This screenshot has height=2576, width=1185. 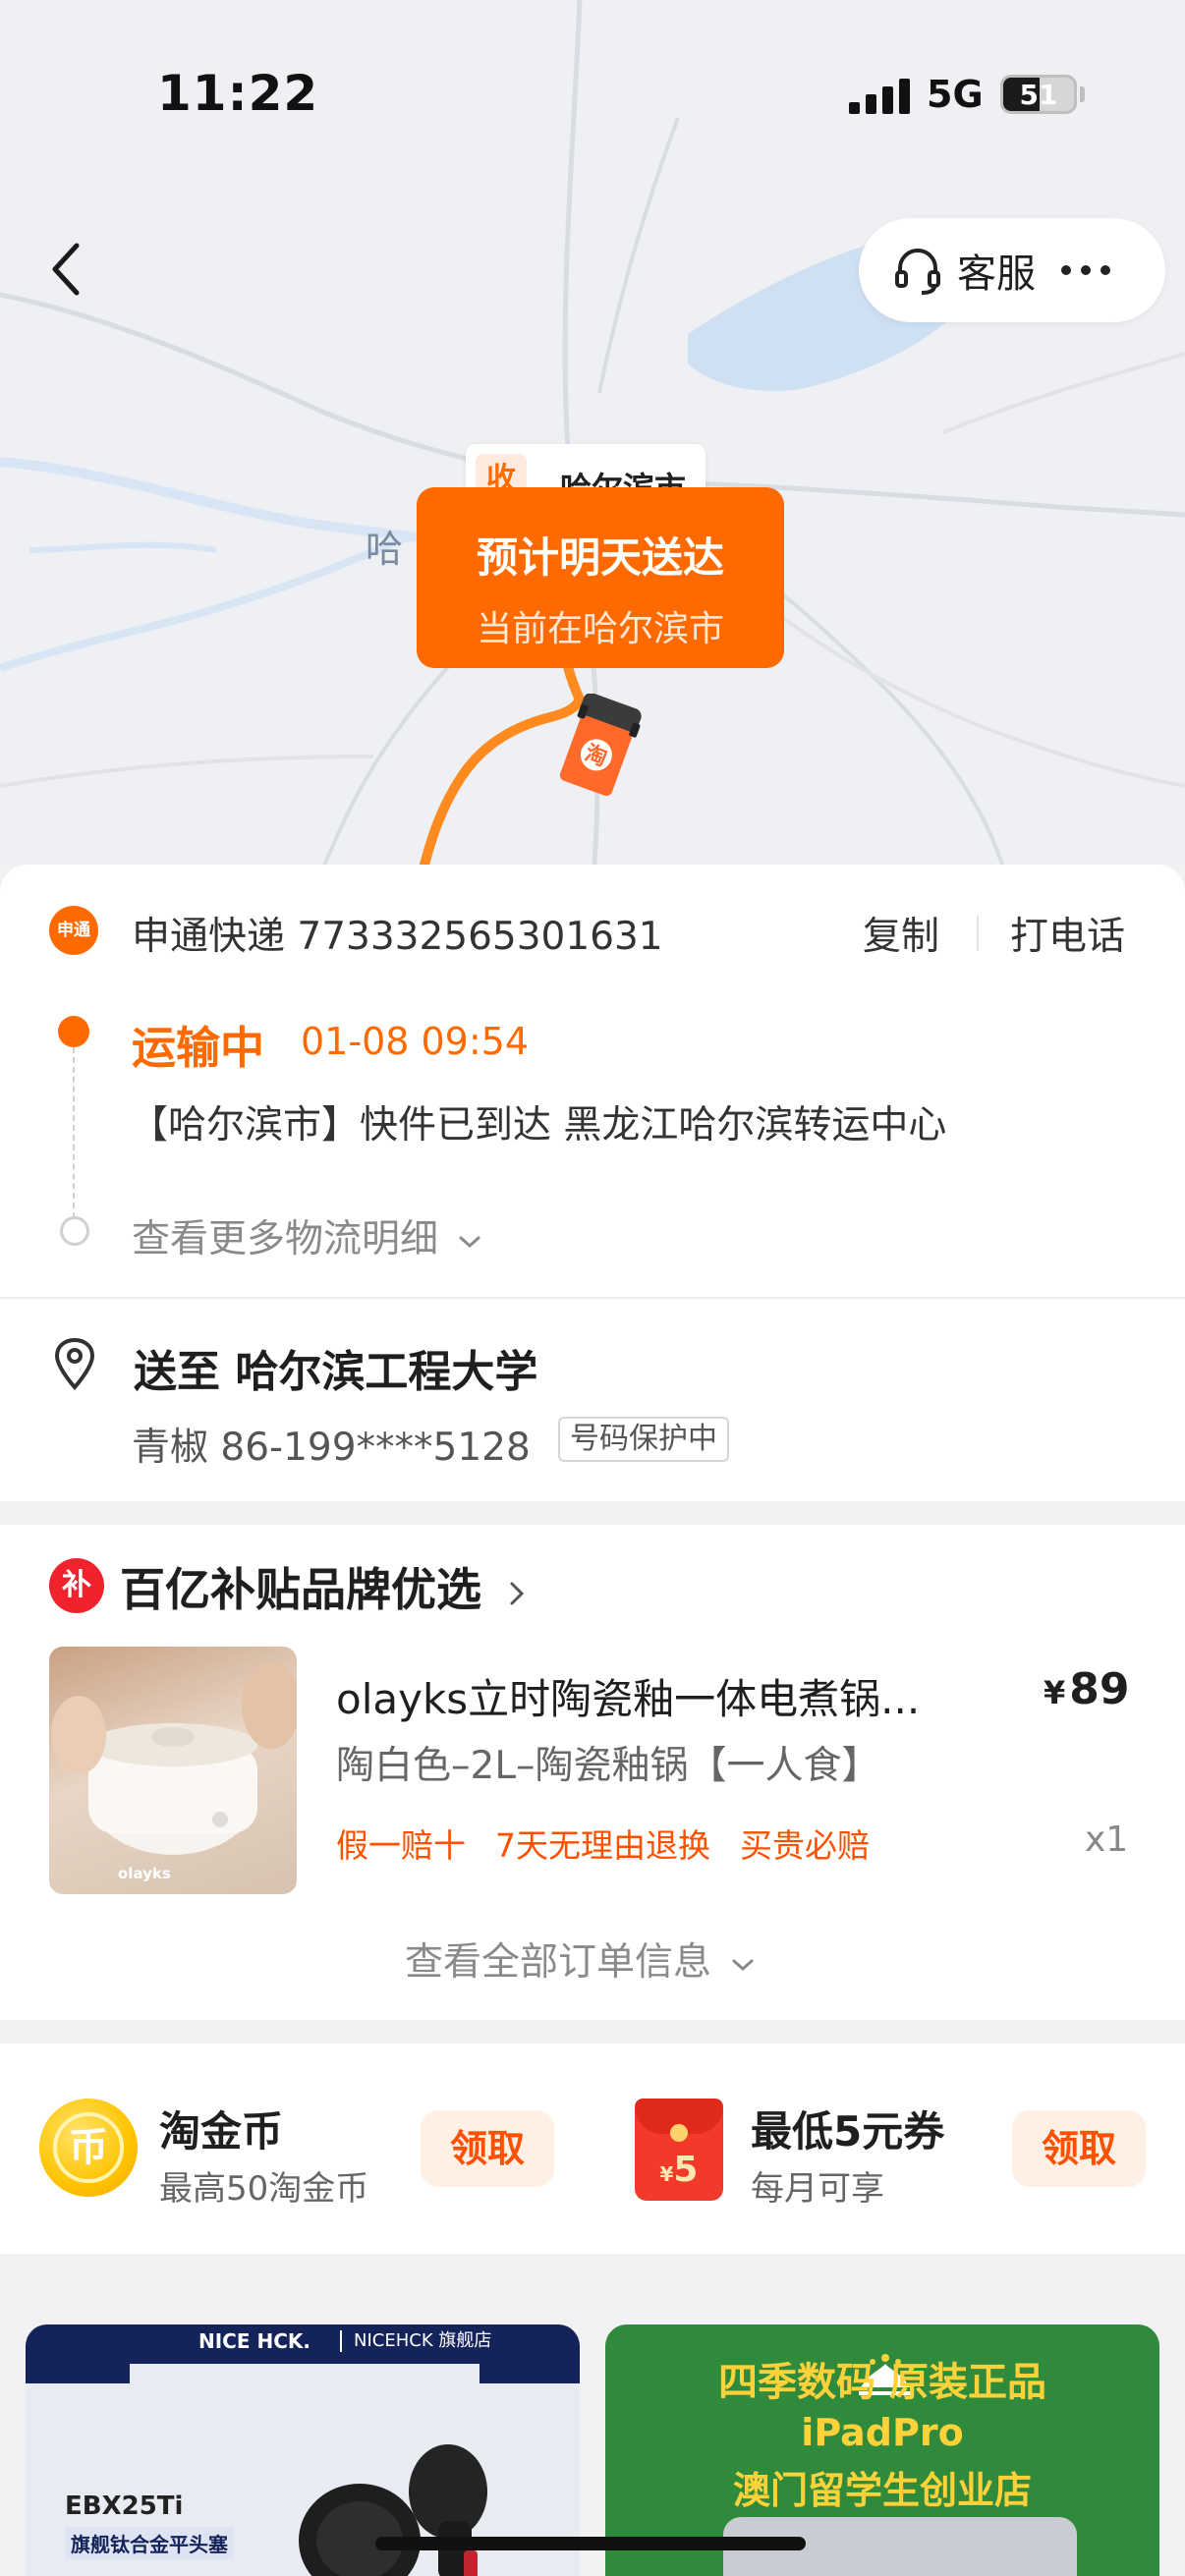 What do you see at coordinates (416, 2341) in the screenshot?
I see `ad-brand-store: NICEHCK 旗舰店` at bounding box center [416, 2341].